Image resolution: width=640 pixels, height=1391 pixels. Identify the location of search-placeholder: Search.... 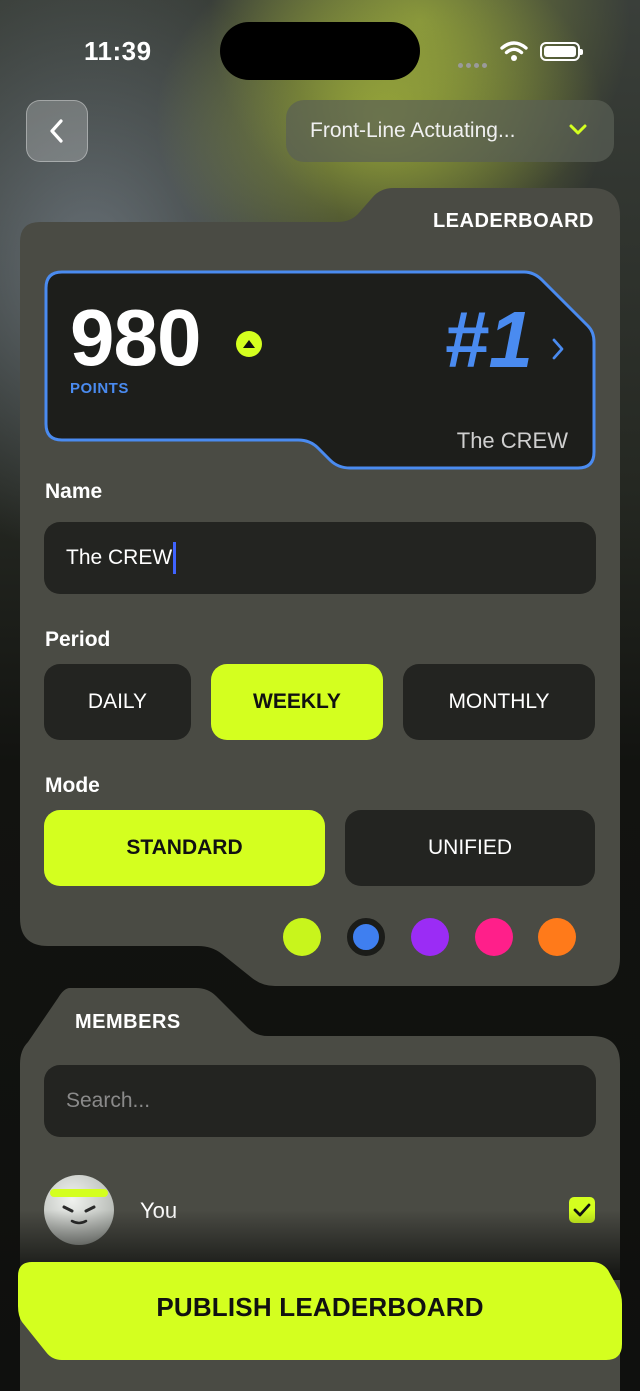
(108, 1100).